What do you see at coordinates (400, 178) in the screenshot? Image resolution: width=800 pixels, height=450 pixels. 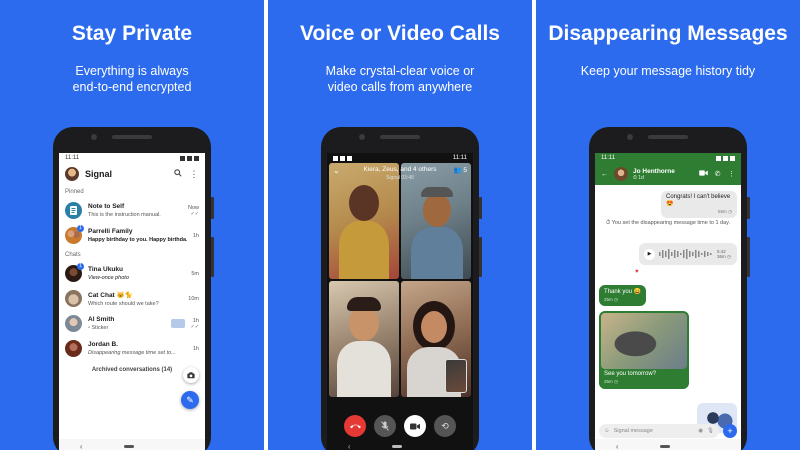 I see `call-duration: Signal 03:48` at bounding box center [400, 178].